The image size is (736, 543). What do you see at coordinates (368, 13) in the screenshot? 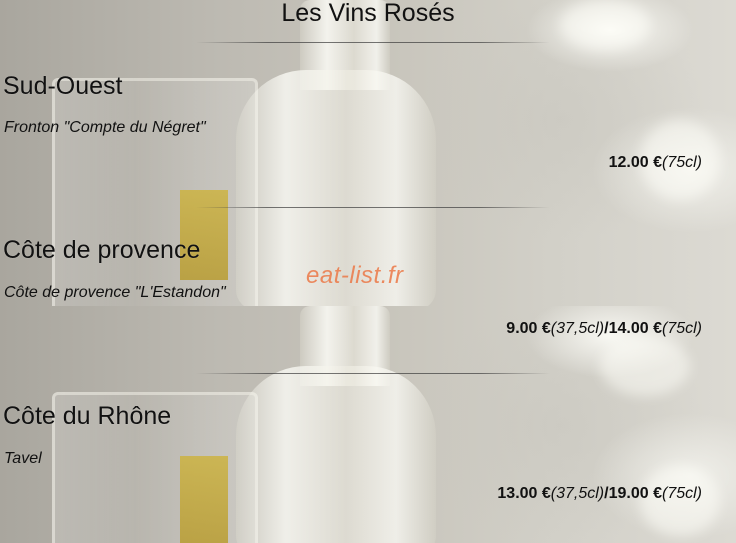
I see `page-title: Les Vins Rosés` at bounding box center [368, 13].